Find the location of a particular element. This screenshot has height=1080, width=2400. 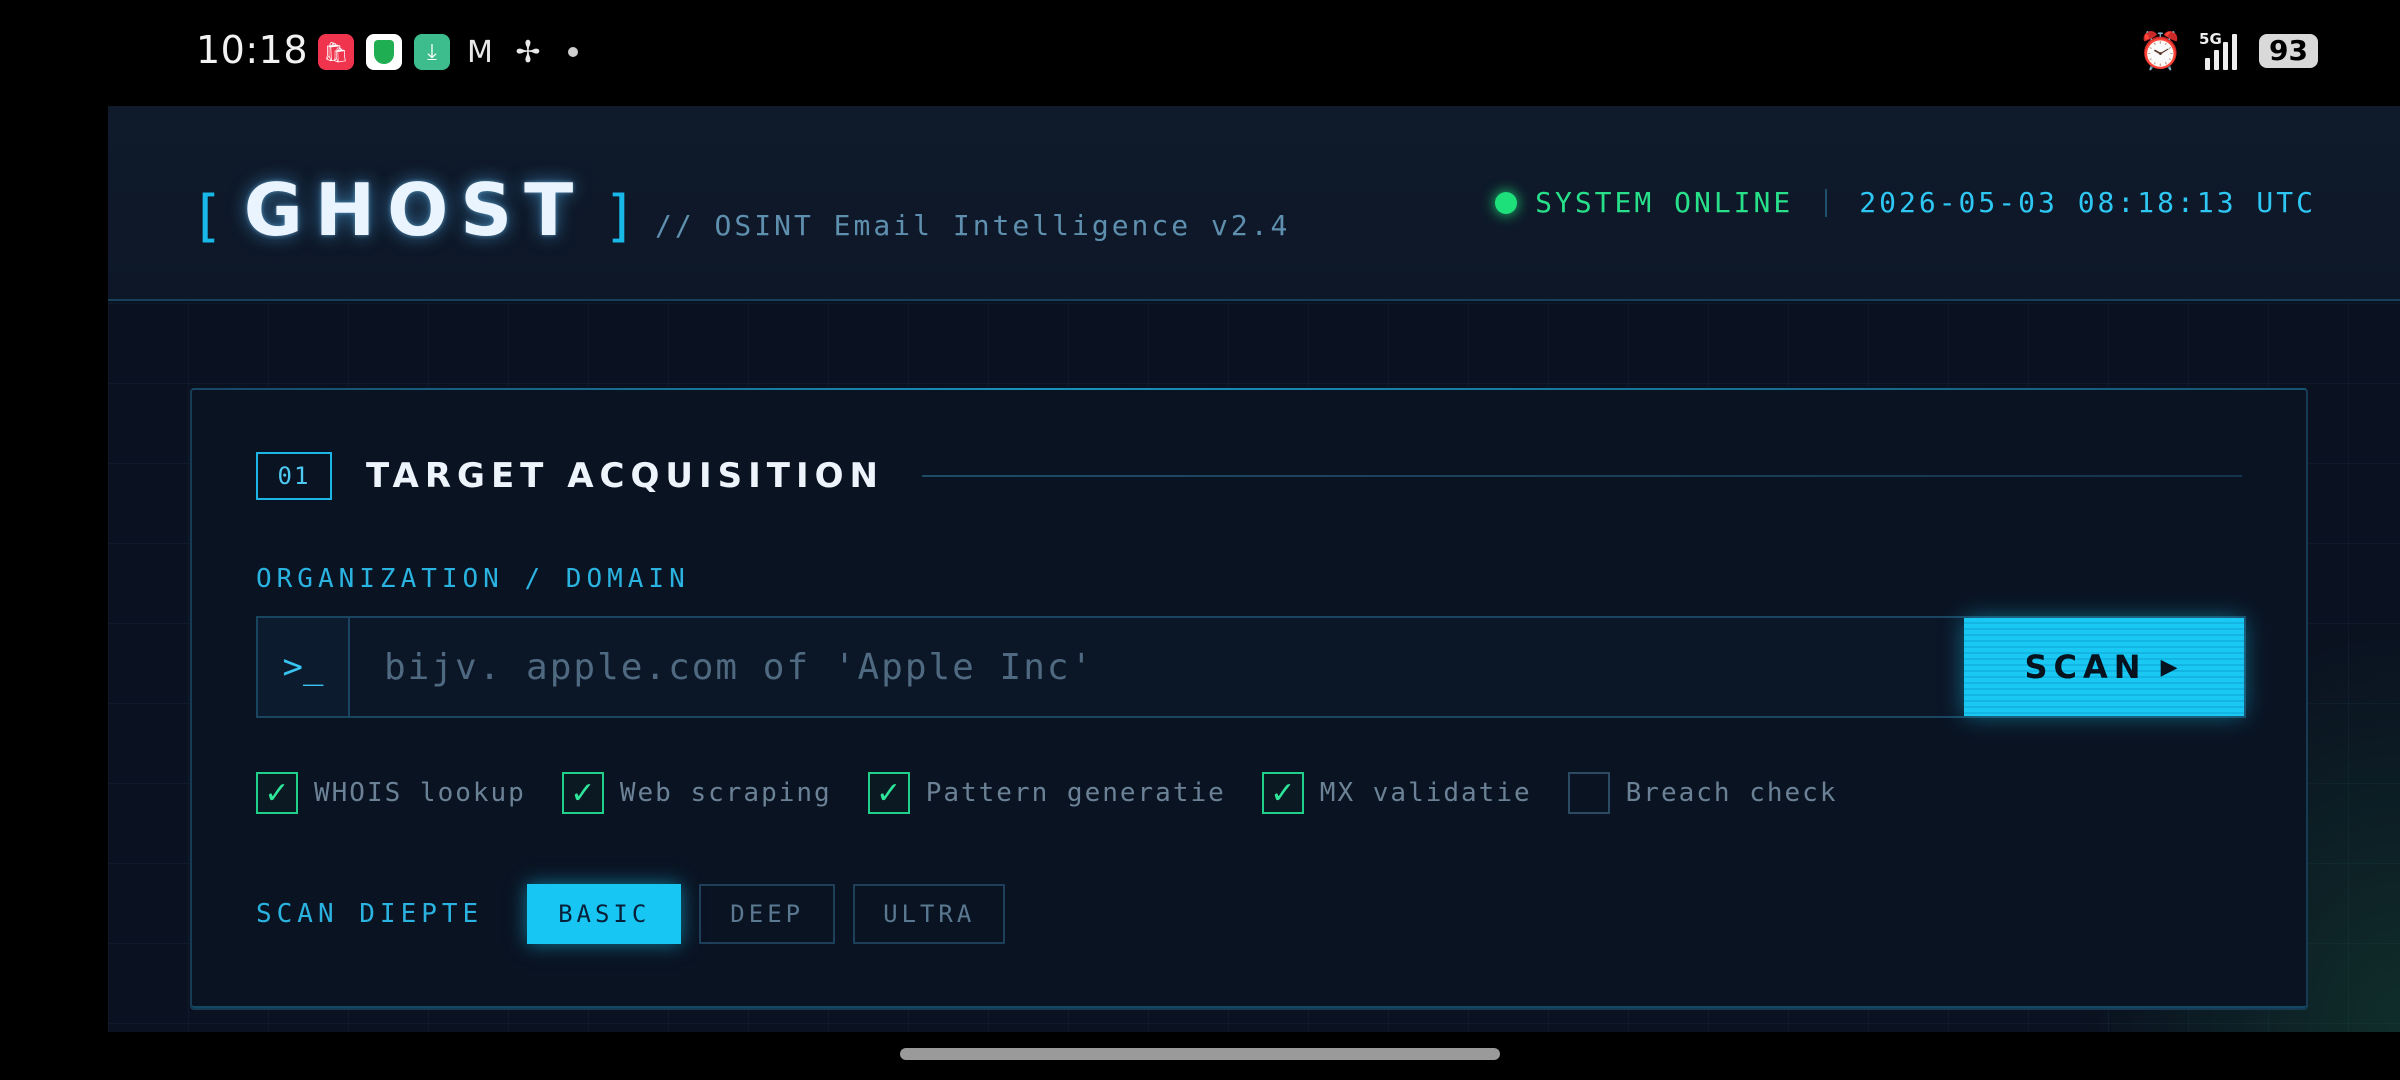

status-bar: 10:18 🛍 ⤓ M ✢ ⏰ 5G 93 is located at coordinates (1200, 53).